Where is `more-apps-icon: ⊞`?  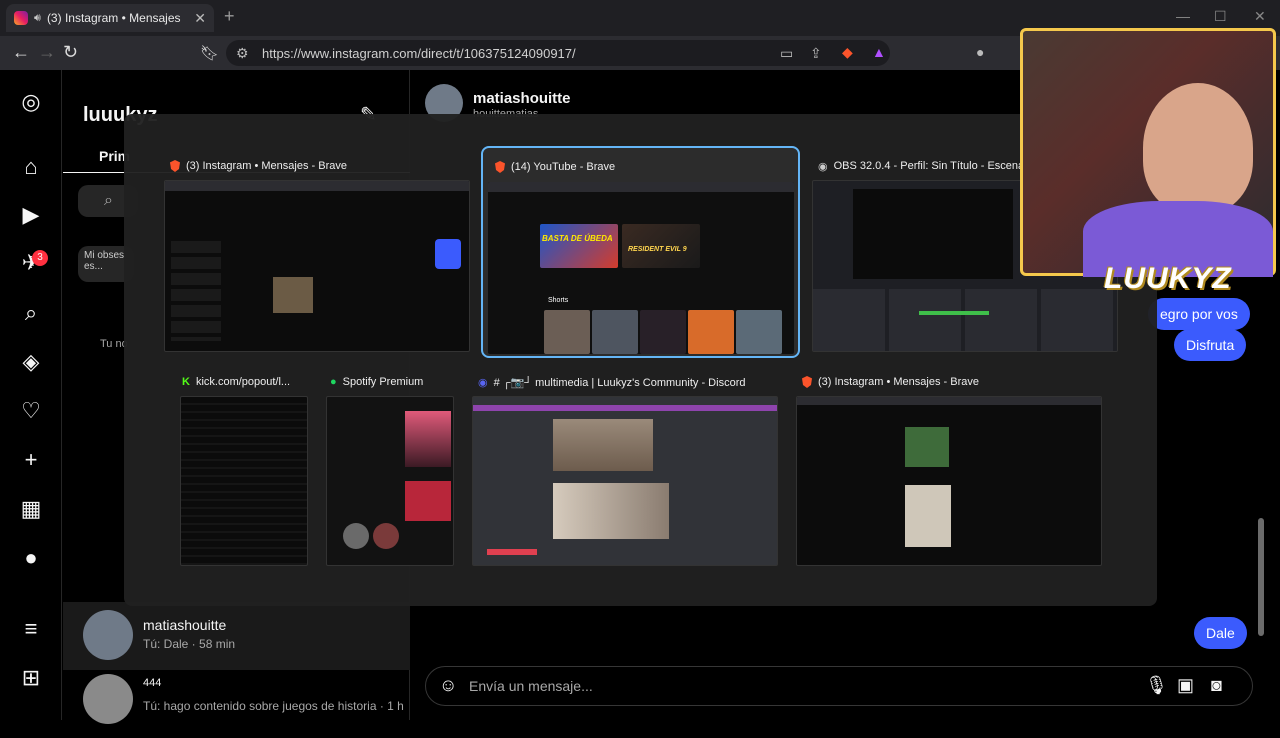 more-apps-icon: ⊞ is located at coordinates (31, 678).